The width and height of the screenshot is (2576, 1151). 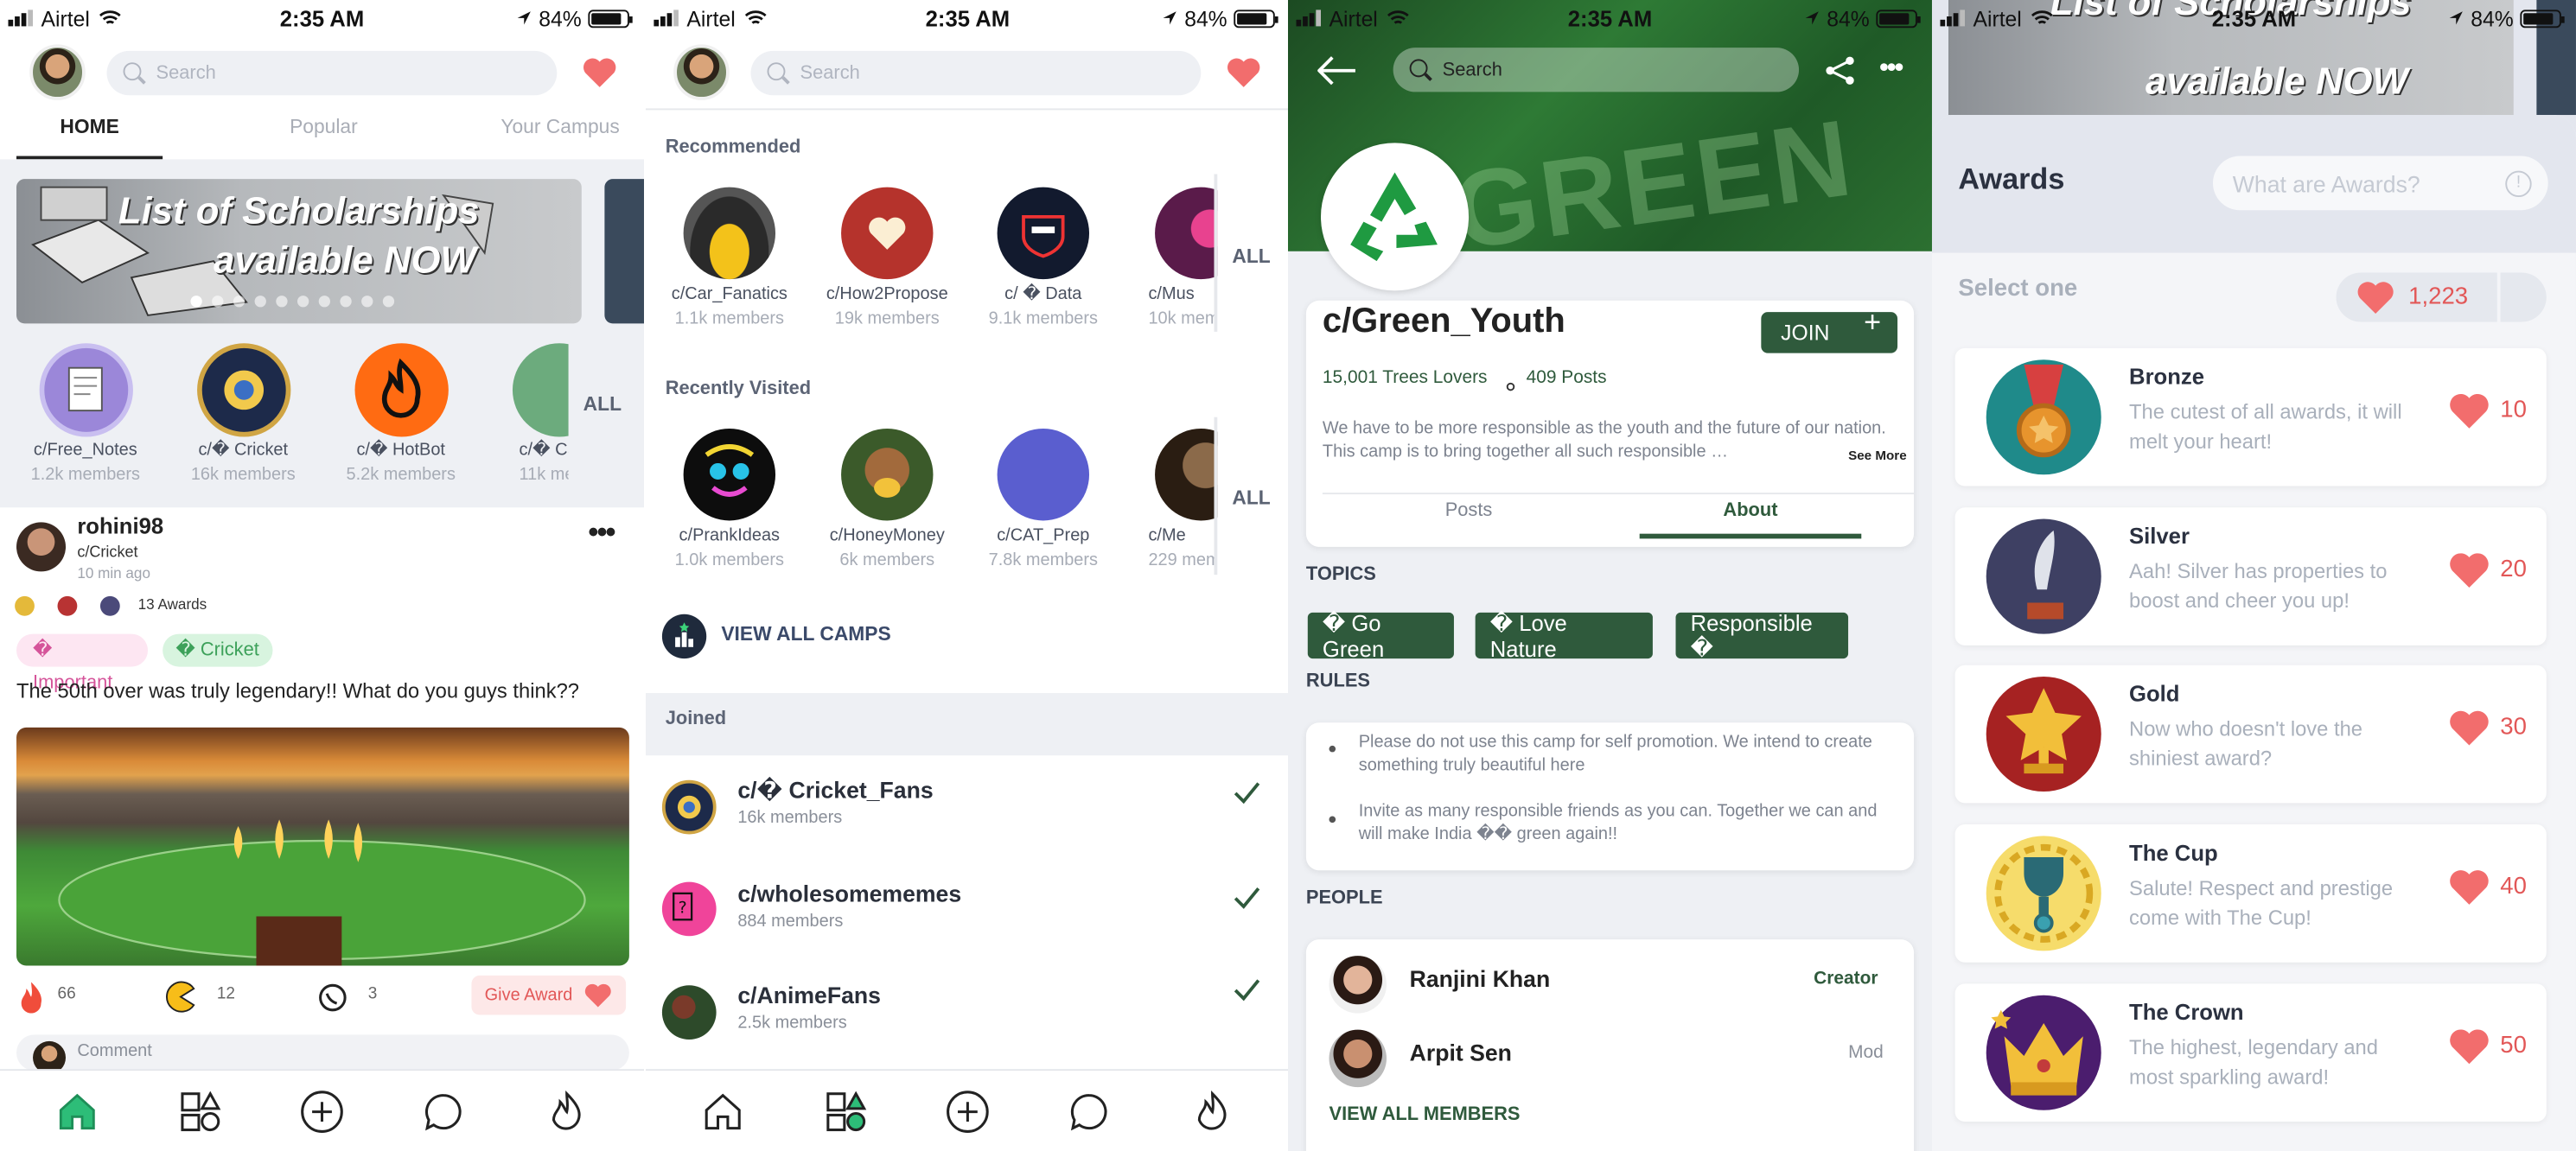 I want to click on fire-count: 66, so click(x=66, y=994).